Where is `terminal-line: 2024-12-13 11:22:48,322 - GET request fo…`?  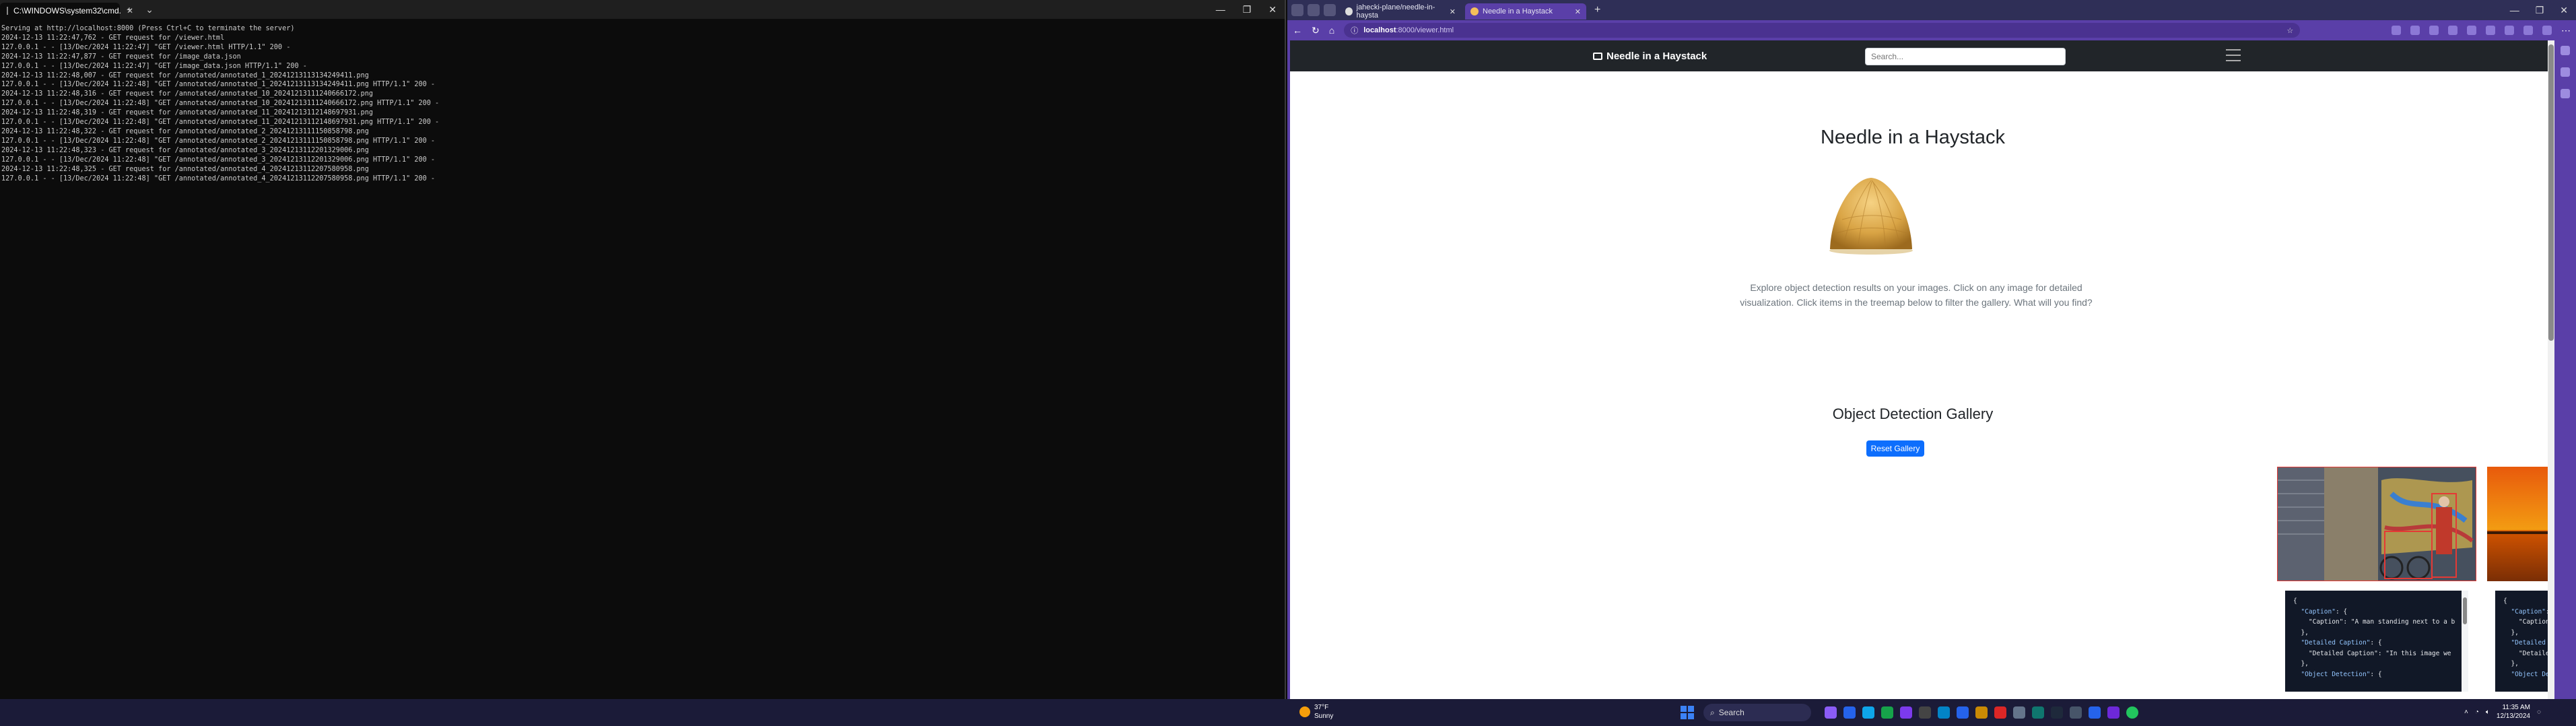
terminal-line: 2024-12-13 11:22:48,322 - GET request fo… is located at coordinates (185, 131).